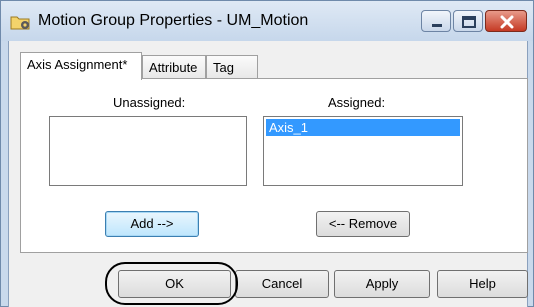  Describe the element at coordinates (436, 21) in the screenshot. I see `minimize-button` at that location.